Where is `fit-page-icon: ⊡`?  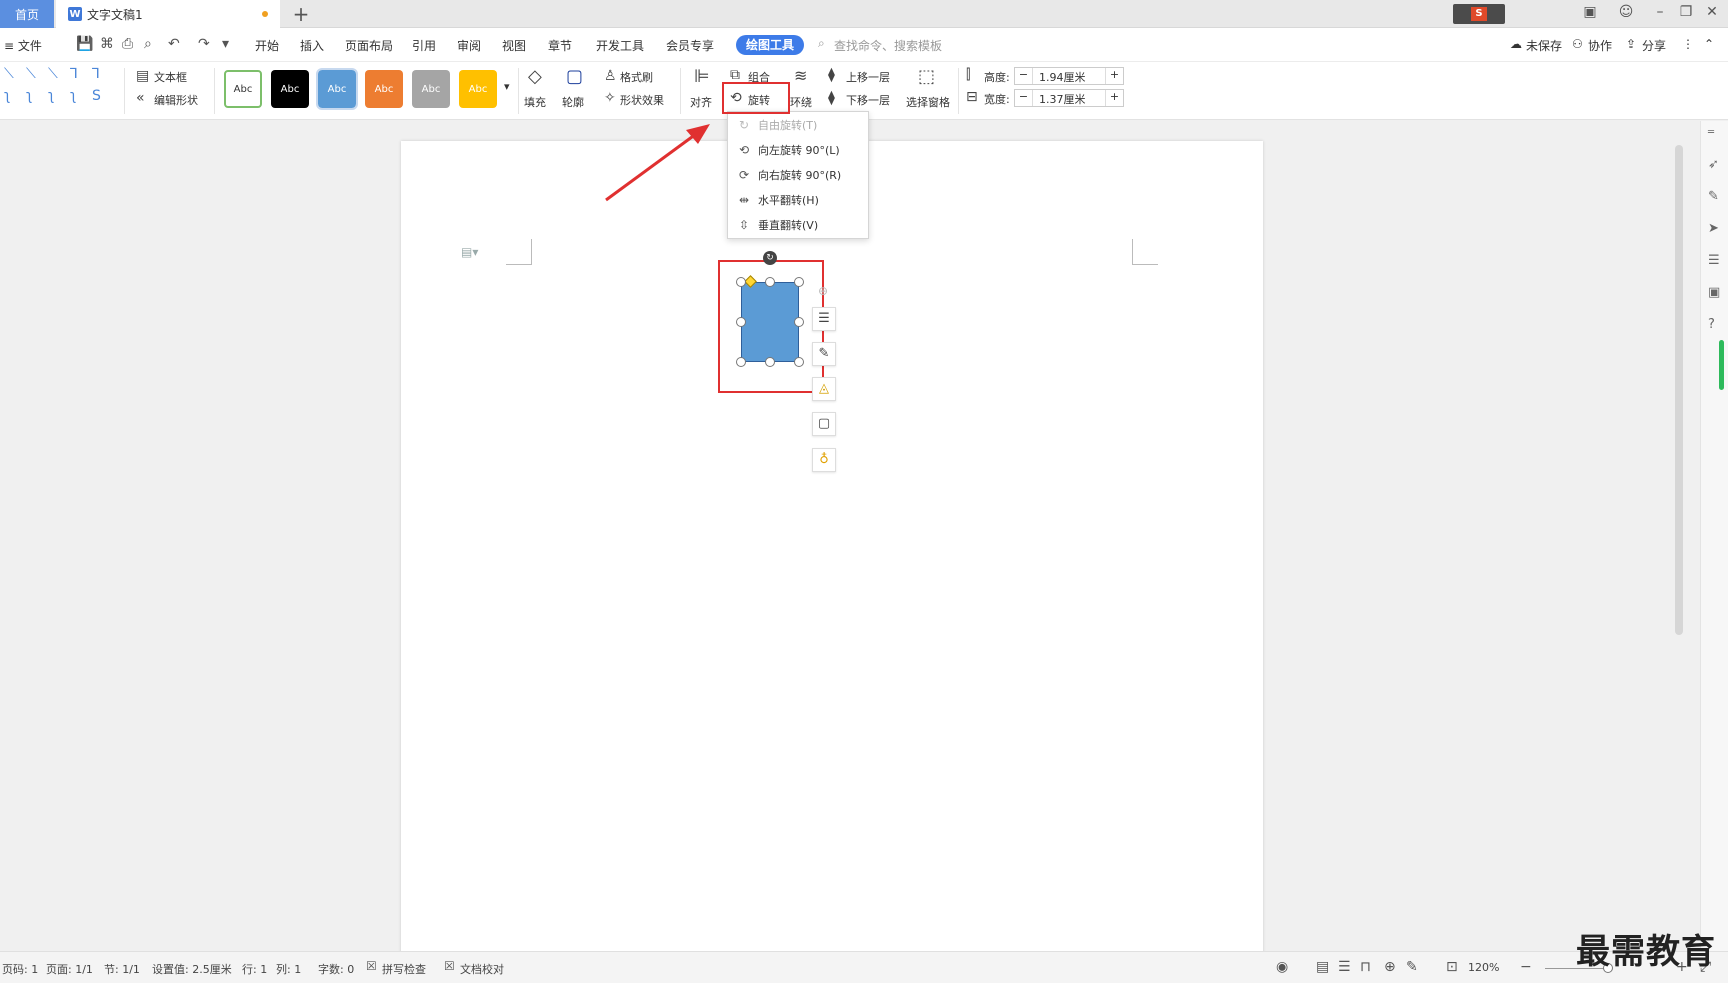 fit-page-icon: ⊡ is located at coordinates (1452, 967).